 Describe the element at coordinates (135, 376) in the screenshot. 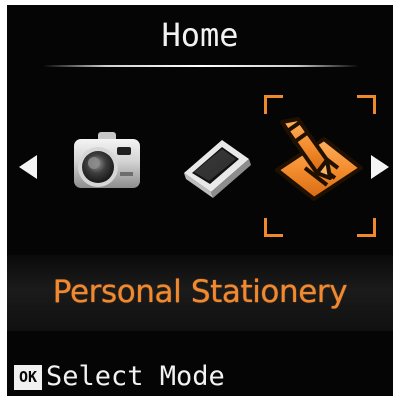

I see `footer-action-text: Select Mode` at that location.